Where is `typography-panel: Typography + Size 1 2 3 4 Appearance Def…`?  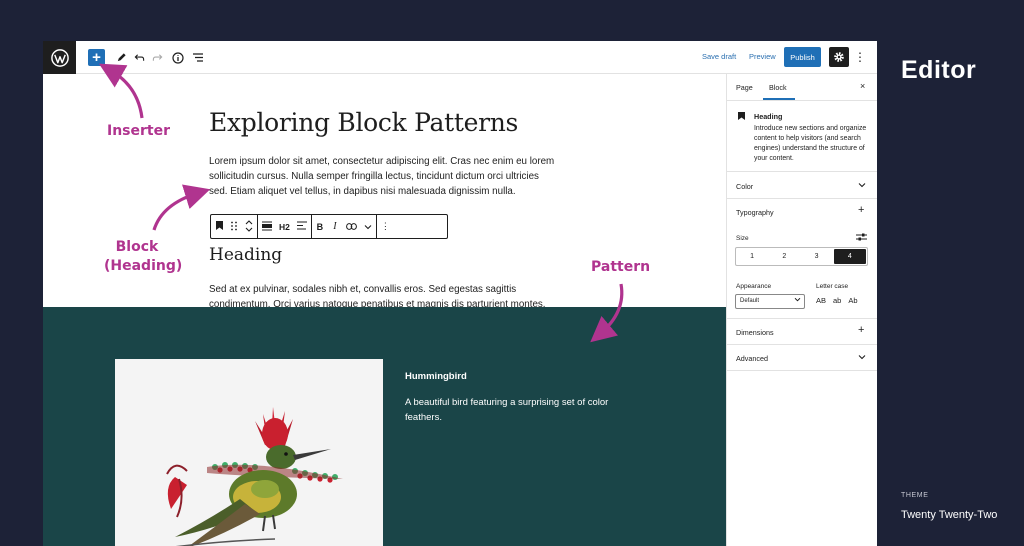 typography-panel: Typography + Size 1 2 3 4 Appearance Def… is located at coordinates (802, 259).